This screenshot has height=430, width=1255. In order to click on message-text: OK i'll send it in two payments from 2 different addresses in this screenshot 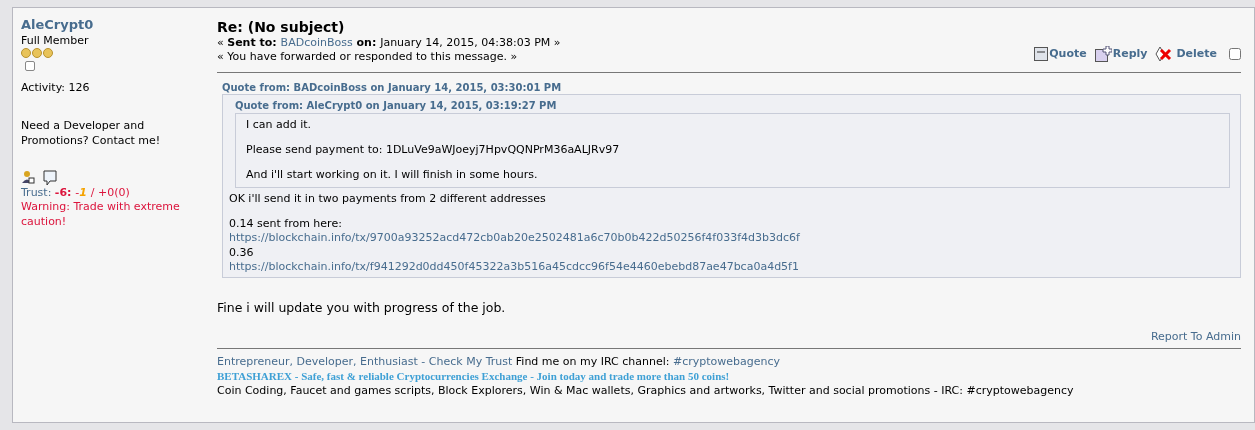, I will do `click(388, 198)`.